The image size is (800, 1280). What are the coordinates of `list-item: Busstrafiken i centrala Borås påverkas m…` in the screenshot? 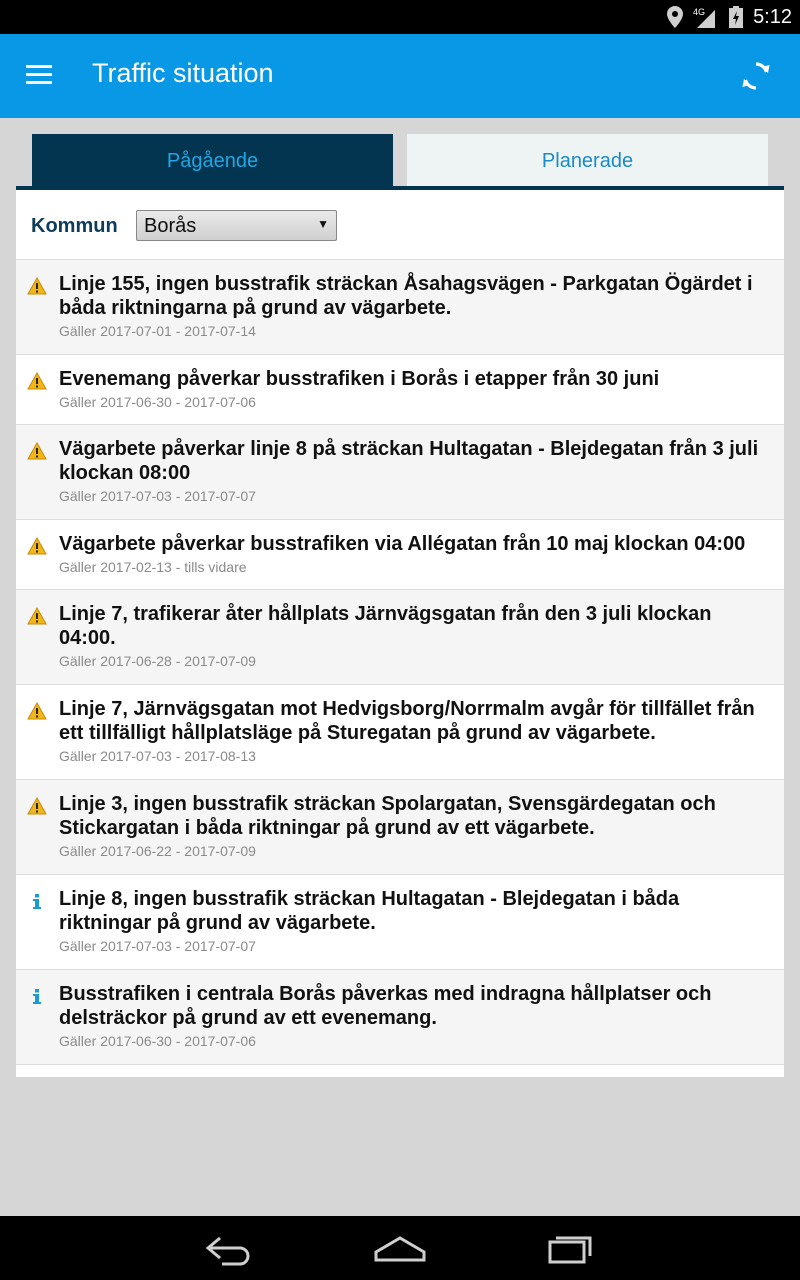 It's located at (400, 1017).